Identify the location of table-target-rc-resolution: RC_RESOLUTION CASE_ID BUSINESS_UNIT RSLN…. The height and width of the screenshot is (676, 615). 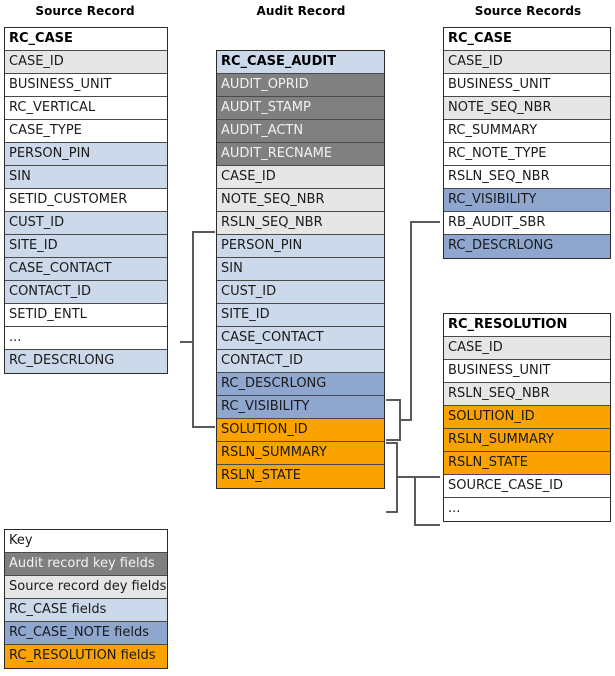
(527, 417).